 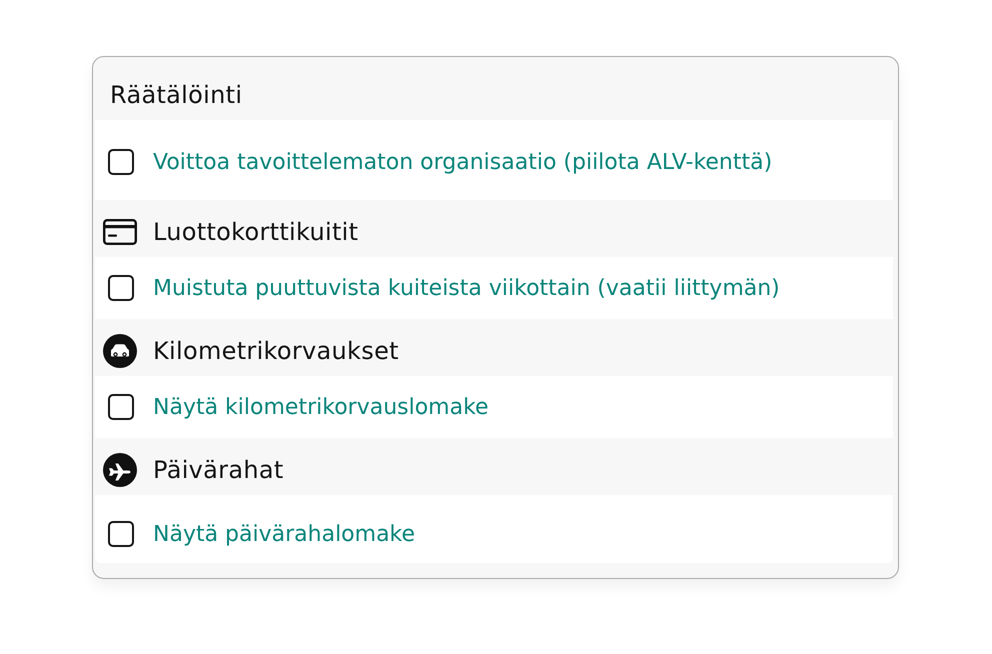 What do you see at coordinates (321, 407) in the screenshot?
I see `checkbox-label: Näytä kilometrikorvauslomake` at bounding box center [321, 407].